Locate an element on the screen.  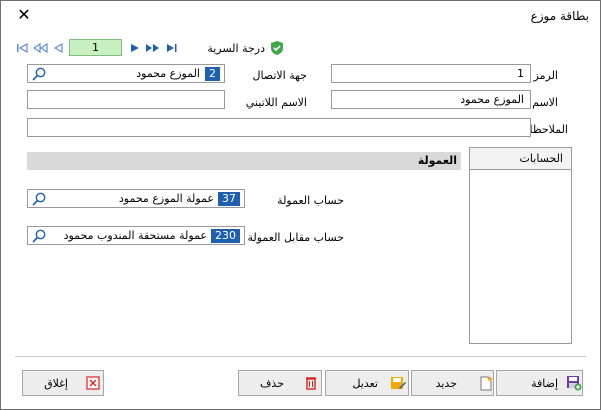
notes-field is located at coordinates (279, 127).